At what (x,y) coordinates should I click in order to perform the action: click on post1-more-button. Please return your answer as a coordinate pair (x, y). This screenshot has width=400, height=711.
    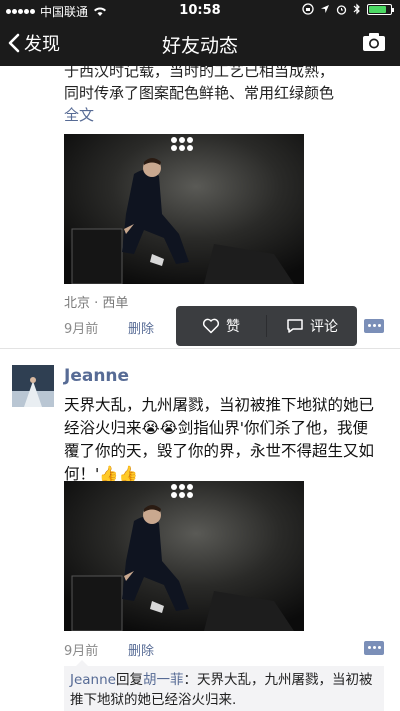
    Looking at the image, I should click on (374, 326).